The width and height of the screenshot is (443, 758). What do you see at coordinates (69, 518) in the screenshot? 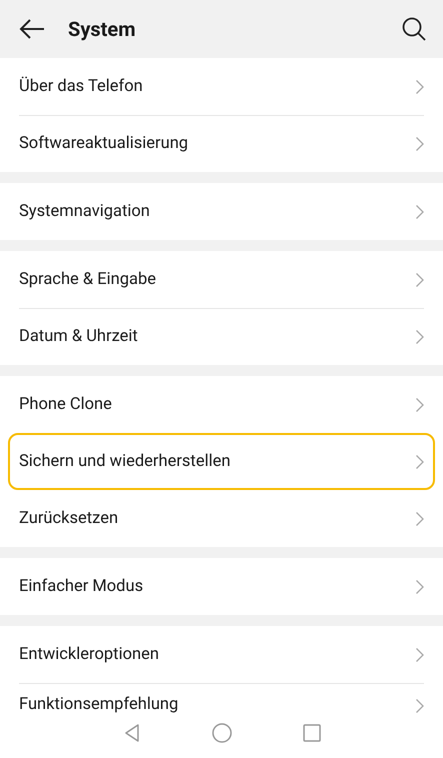
I see `item-label: Zurücksetzen` at bounding box center [69, 518].